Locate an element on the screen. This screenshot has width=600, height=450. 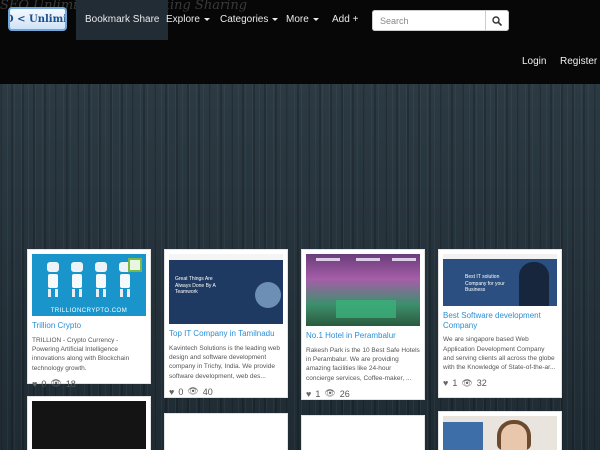
nav-more: More is located at coordinates (302, 20).